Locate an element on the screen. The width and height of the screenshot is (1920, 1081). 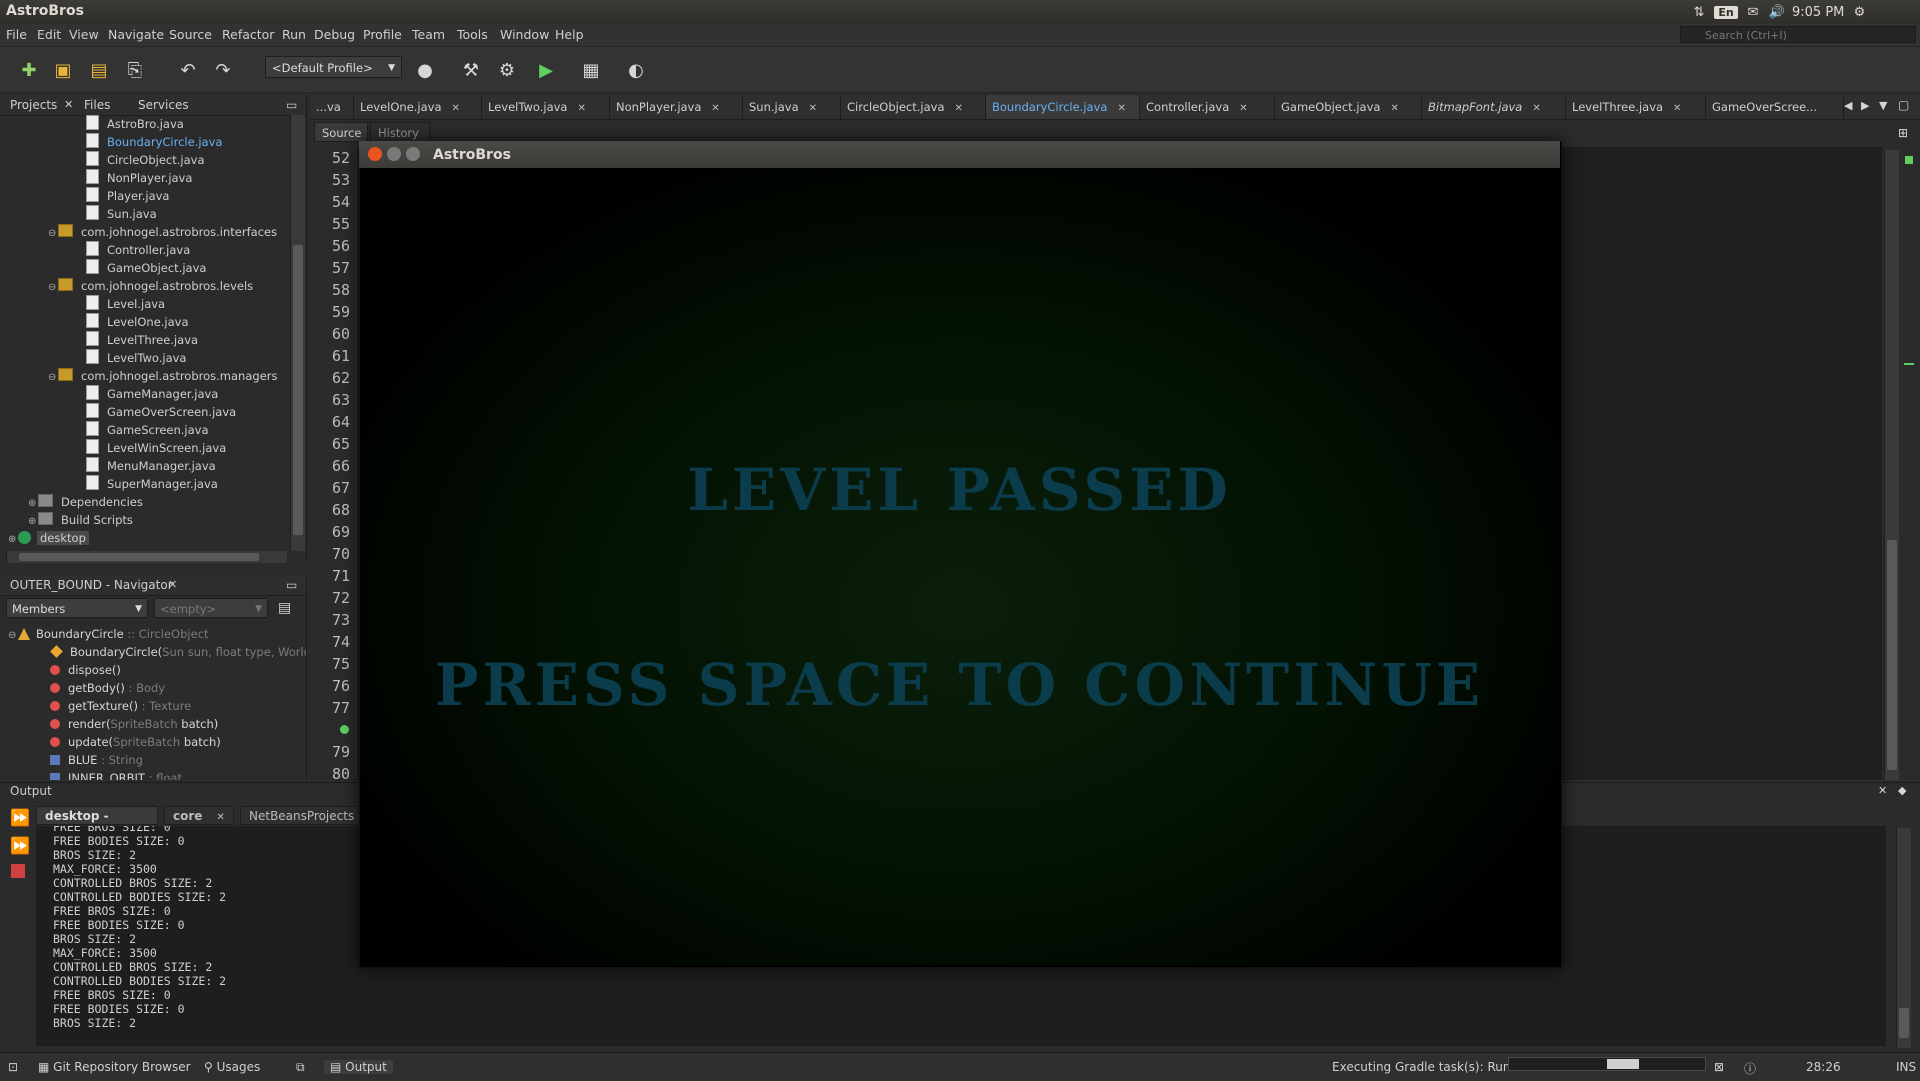
error-stripe is located at coordinates (1910, 465).